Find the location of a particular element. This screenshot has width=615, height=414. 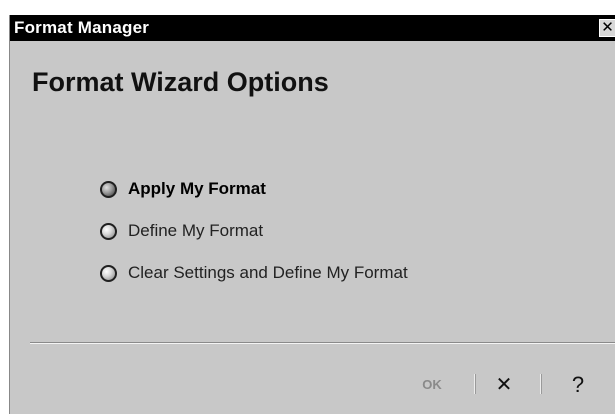

title-bar: Format Manager ✕ is located at coordinates (312, 28).